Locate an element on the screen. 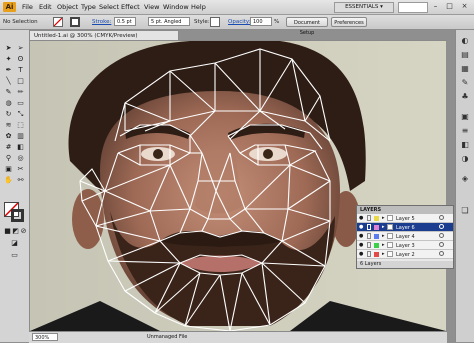  type-tool-icon: T is located at coordinates (20, 70).